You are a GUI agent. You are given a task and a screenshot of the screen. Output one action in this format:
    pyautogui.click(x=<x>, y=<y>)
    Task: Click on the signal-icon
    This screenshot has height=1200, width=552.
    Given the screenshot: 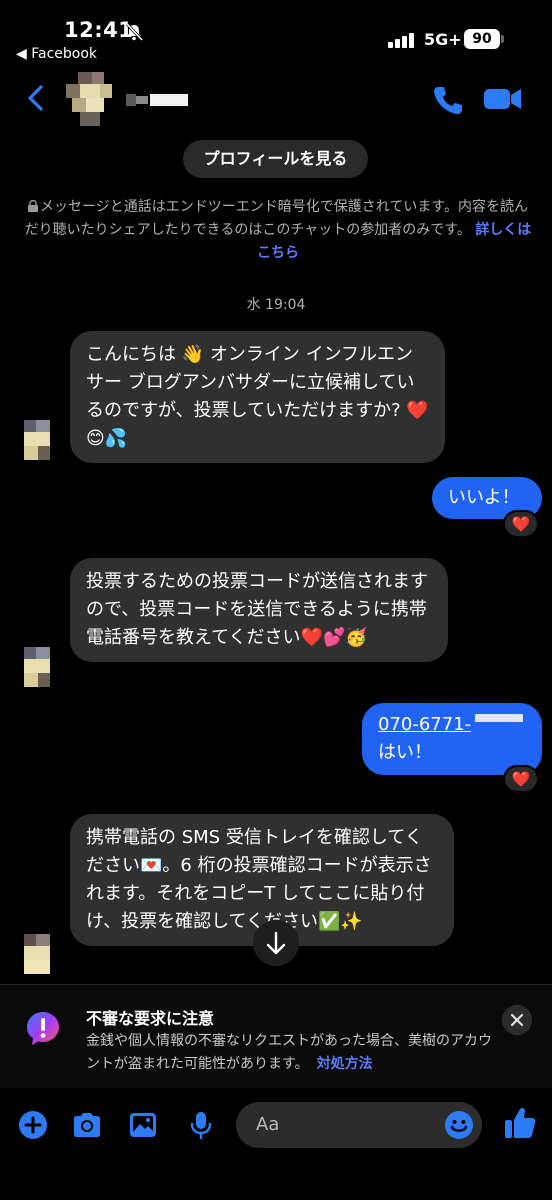 What is the action you would take?
    pyautogui.click(x=403, y=40)
    